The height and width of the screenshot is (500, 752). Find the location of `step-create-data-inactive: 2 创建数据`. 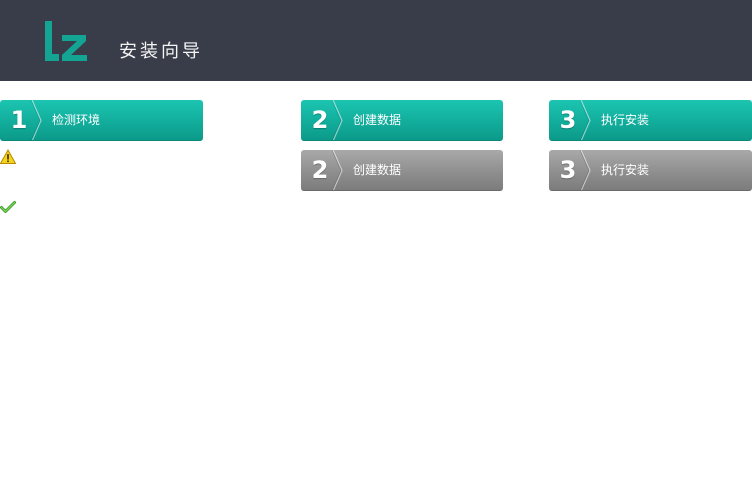

step-create-data-inactive: 2 创建数据 is located at coordinates (402, 170).